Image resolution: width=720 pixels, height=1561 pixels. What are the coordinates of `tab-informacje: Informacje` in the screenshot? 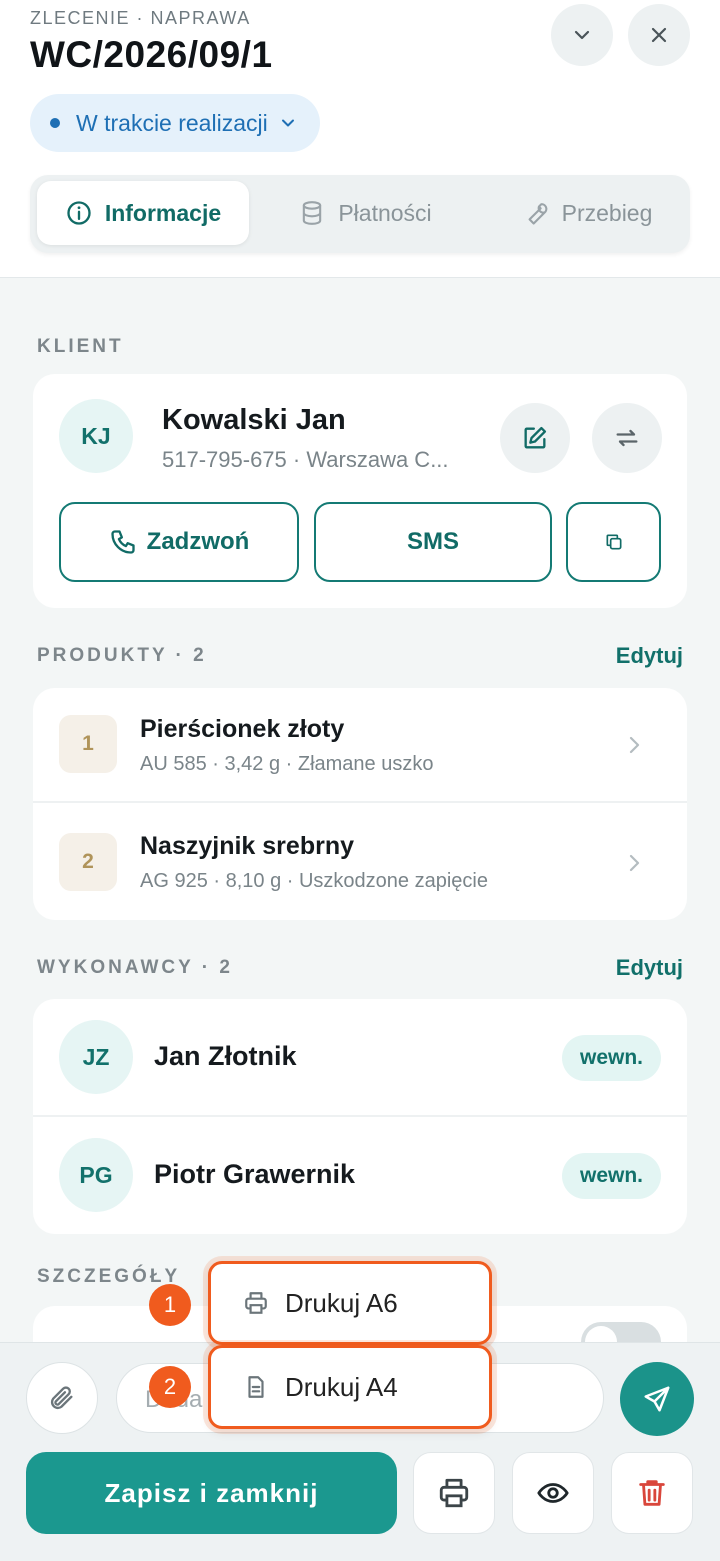 It's located at (143, 213).